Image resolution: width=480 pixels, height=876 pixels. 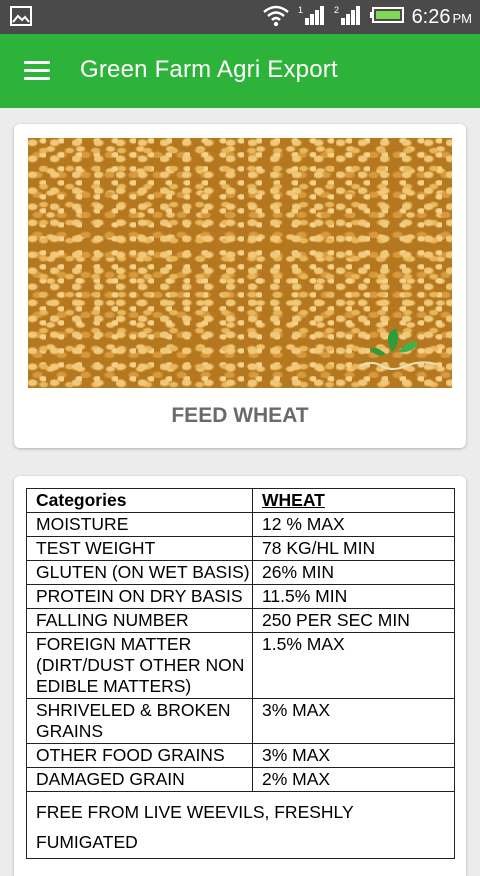 I want to click on table-row: PROTEIN ON DRY BASIS 11.5% MIN, so click(x=240, y=596).